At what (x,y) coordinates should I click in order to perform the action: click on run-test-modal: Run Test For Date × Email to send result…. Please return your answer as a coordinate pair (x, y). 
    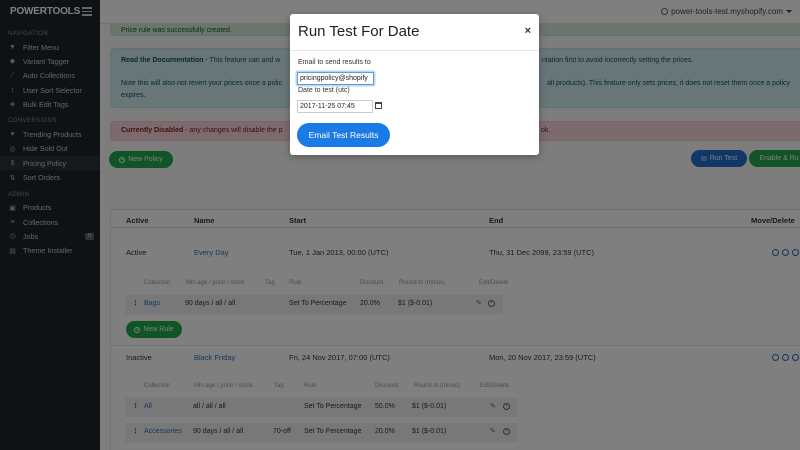
    Looking at the image, I should click on (414, 84).